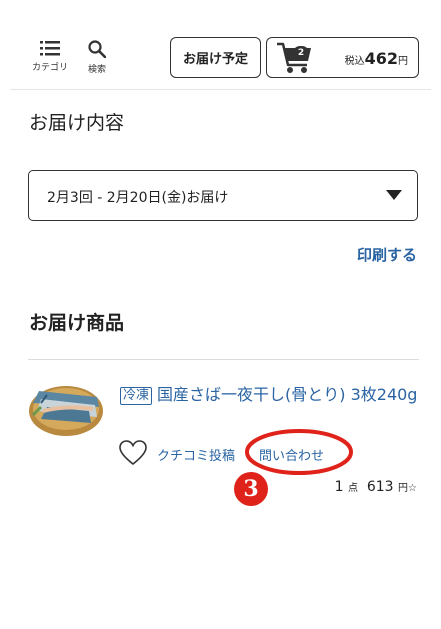  What do you see at coordinates (220, 89) in the screenshot?
I see `header-divider` at bounding box center [220, 89].